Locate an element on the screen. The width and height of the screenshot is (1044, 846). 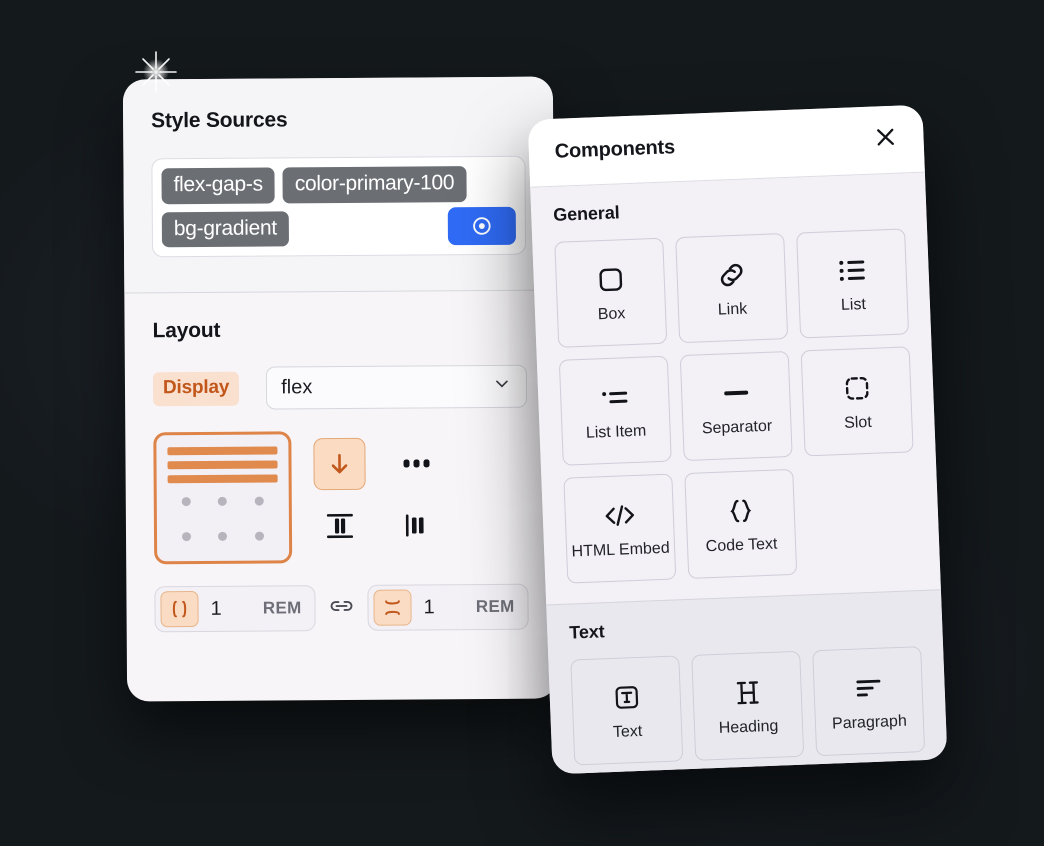
component-code-text: Code Text is located at coordinates (741, 523).